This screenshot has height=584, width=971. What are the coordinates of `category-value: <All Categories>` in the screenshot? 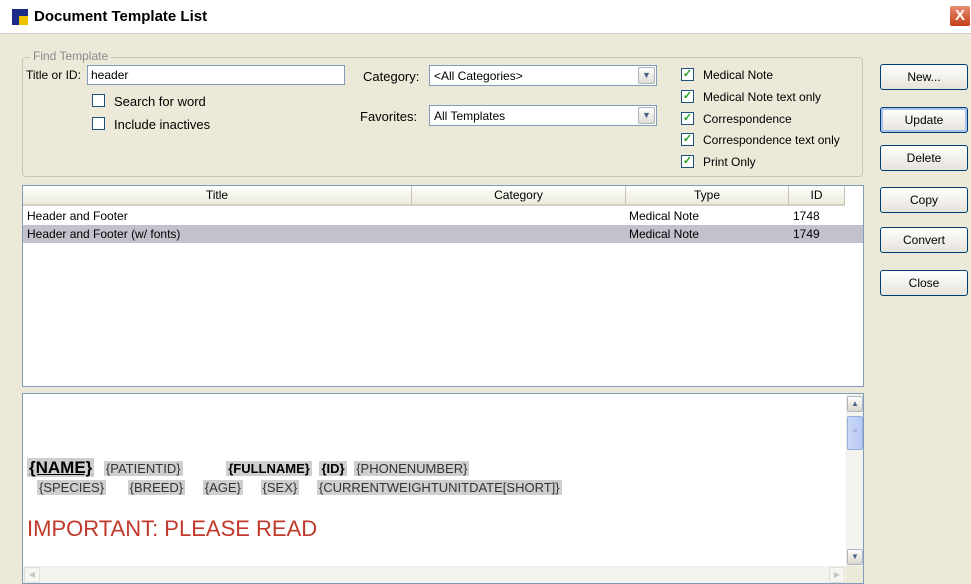 It's located at (478, 76).